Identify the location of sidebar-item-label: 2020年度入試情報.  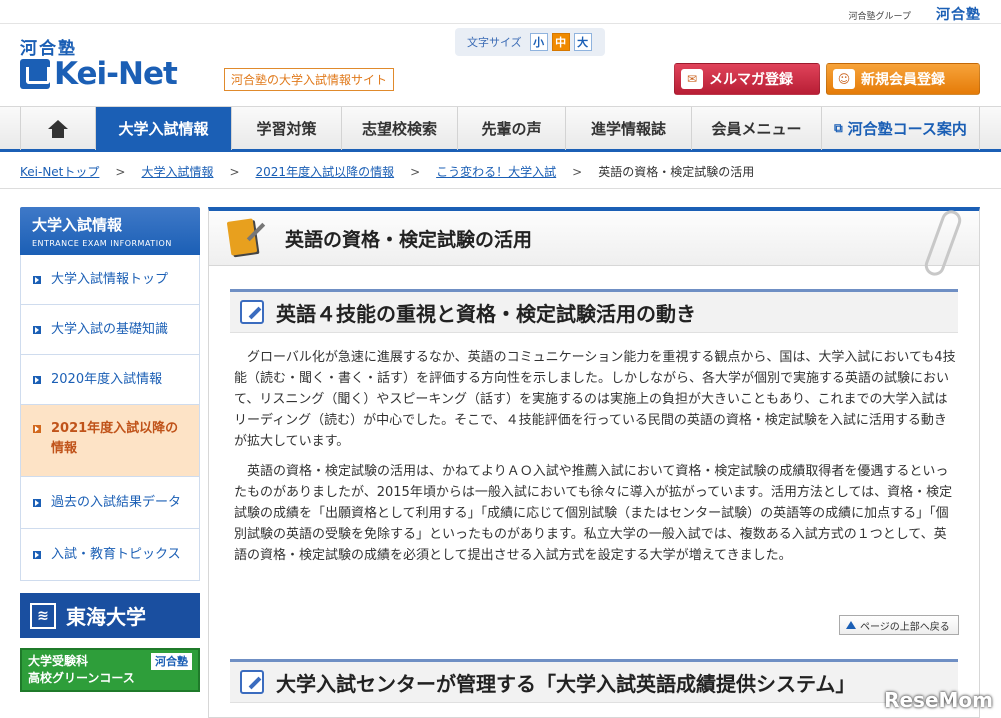
(107, 379).